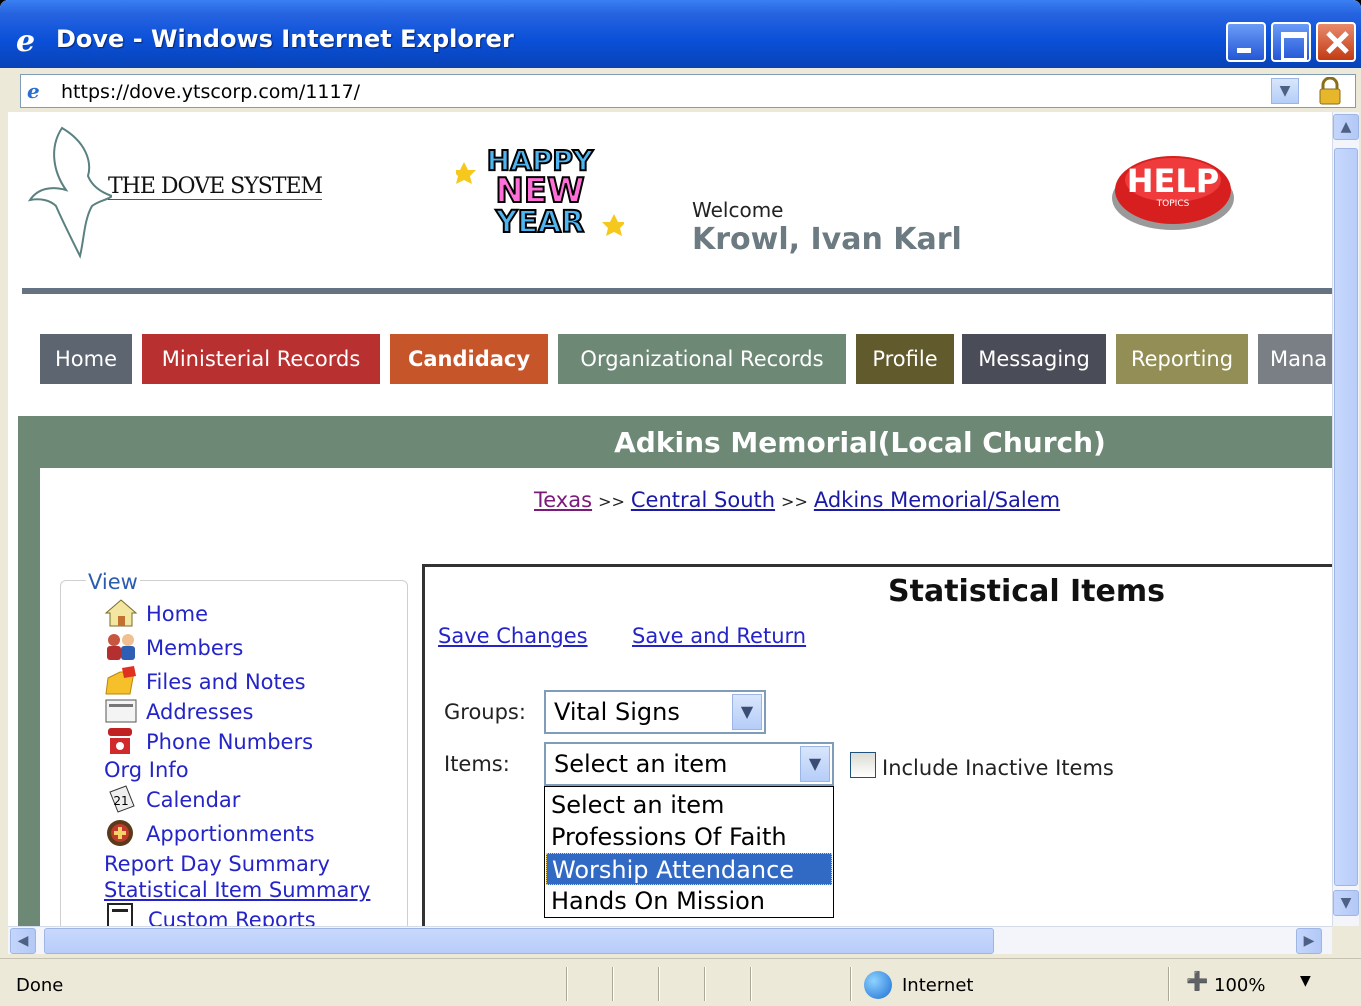  Describe the element at coordinates (261, 359) in the screenshot. I see `nav-tab-ministerial-records: Ministerial Records` at that location.